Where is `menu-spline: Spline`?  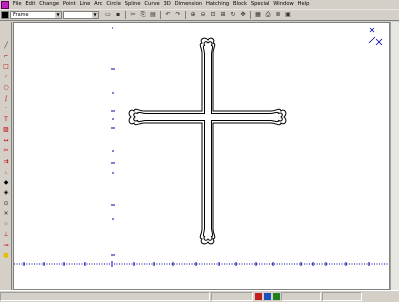 menu-spline: Spline is located at coordinates (133, 4).